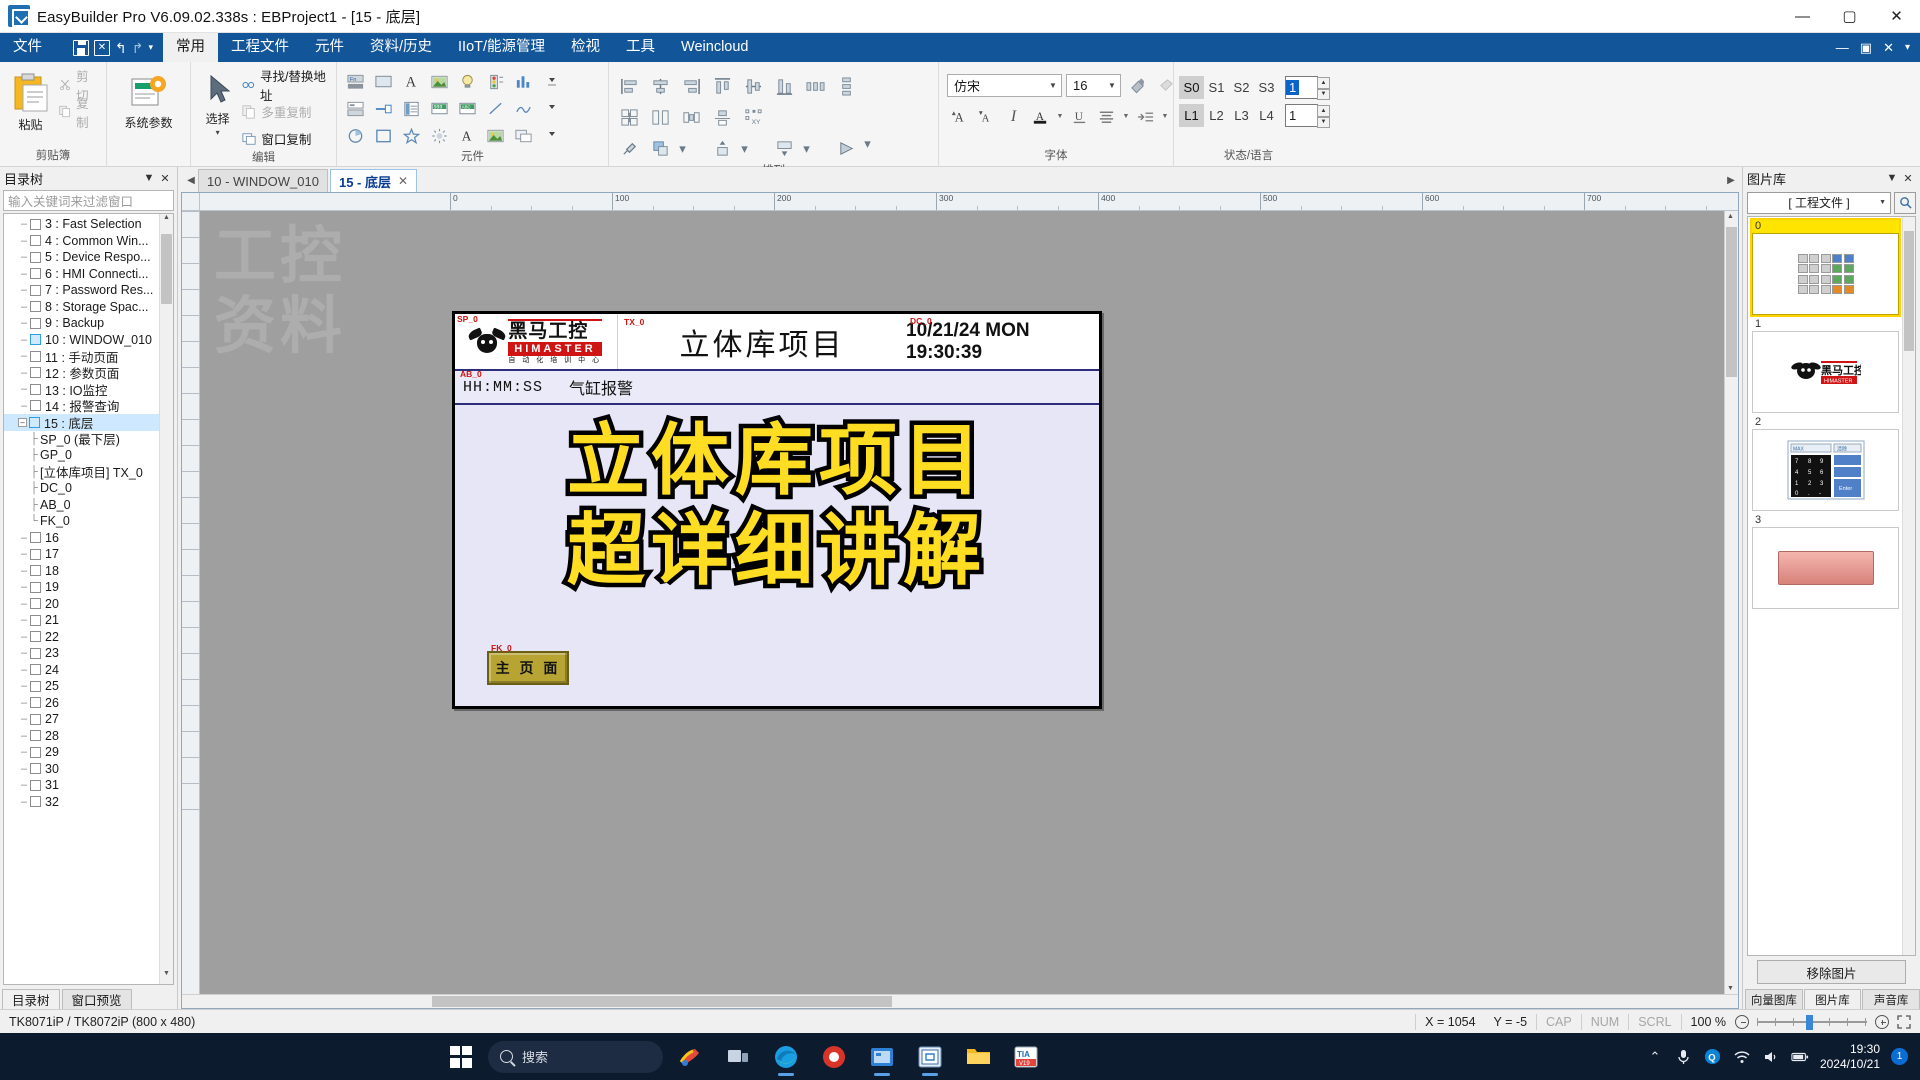 This screenshot has width=1920, height=1080. Describe the element at coordinates (88, 703) in the screenshot. I see `tree-item: – 26` at that location.